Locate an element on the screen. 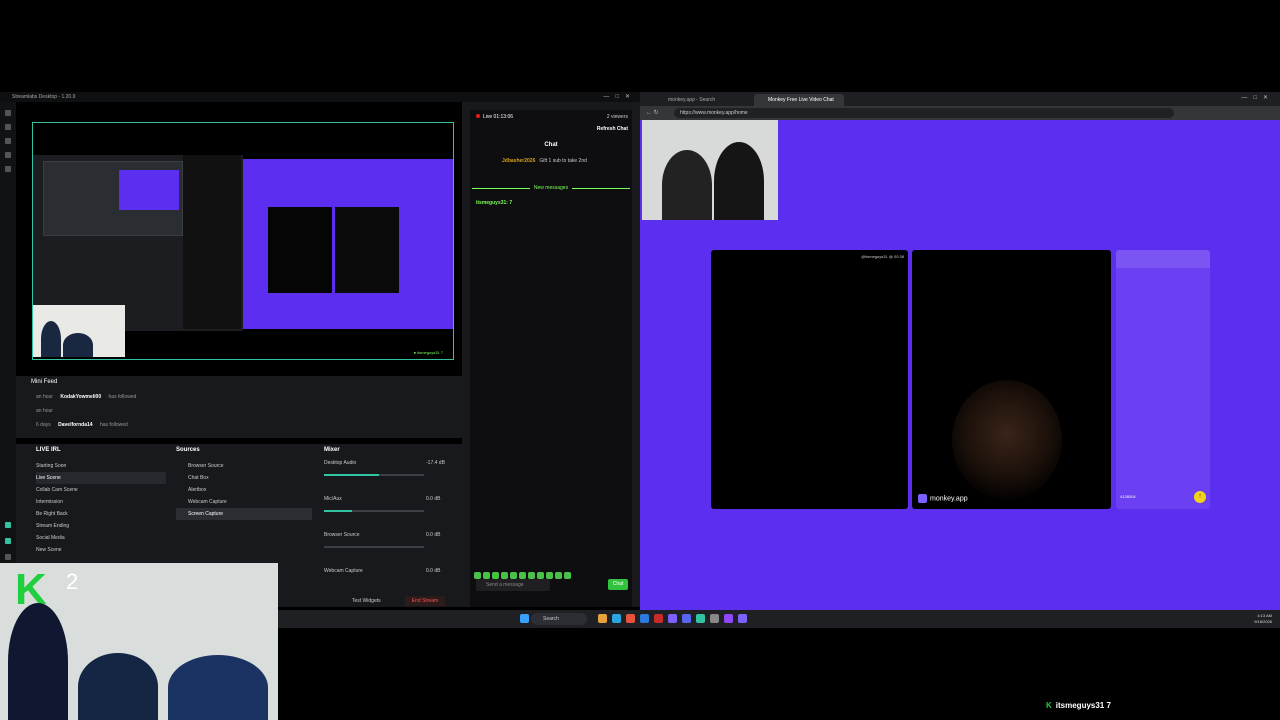 This screenshot has width=1280, height=720. video-tile-right: monkey.app is located at coordinates (1011, 379).